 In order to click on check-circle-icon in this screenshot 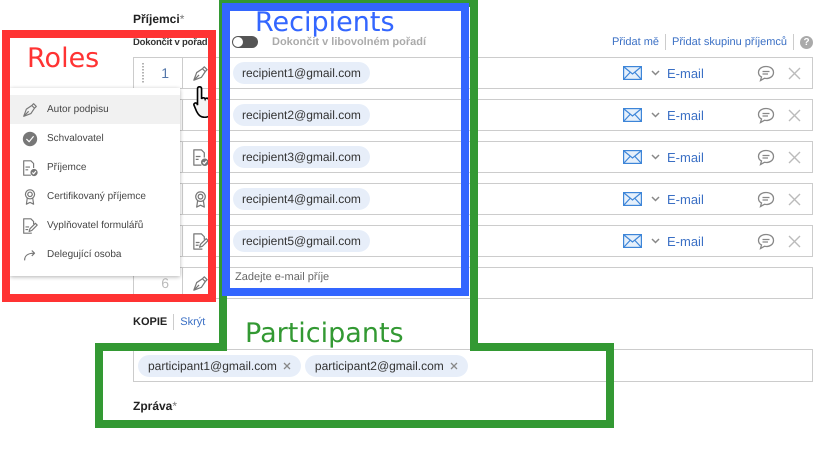, I will do `click(30, 139)`.